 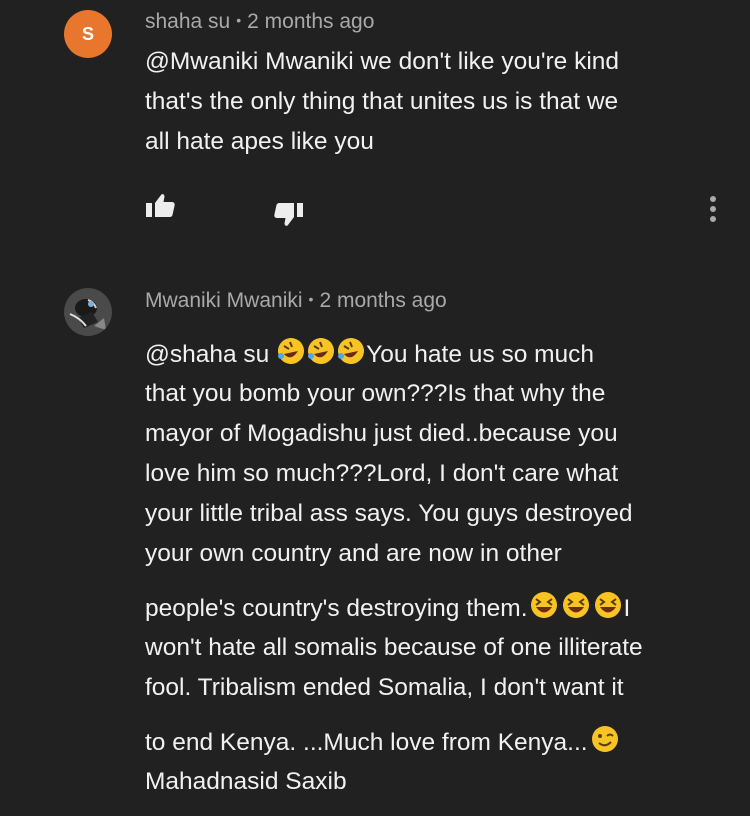 What do you see at coordinates (161, 206) in the screenshot?
I see `thumbs-up-icon` at bounding box center [161, 206].